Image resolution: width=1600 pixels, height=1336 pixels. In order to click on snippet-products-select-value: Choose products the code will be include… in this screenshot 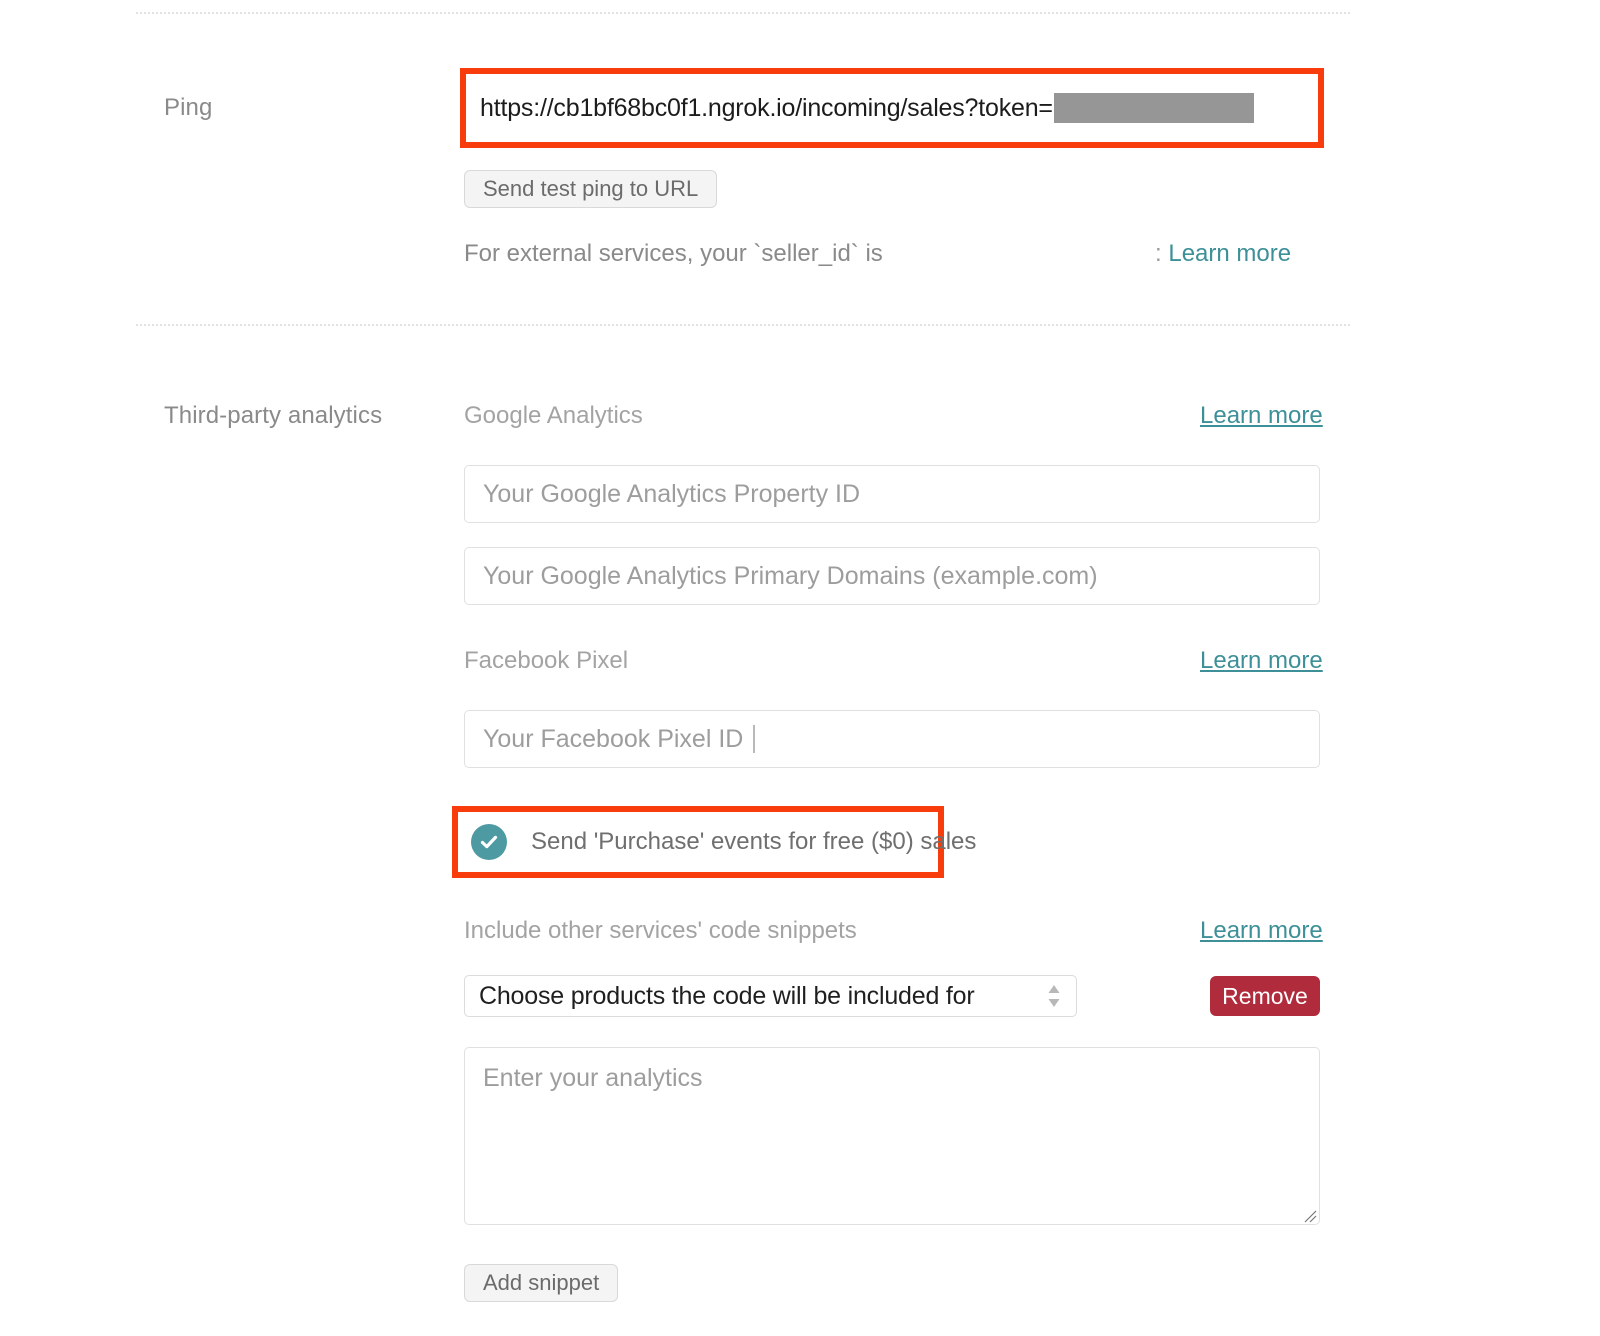, I will do `click(727, 995)`.